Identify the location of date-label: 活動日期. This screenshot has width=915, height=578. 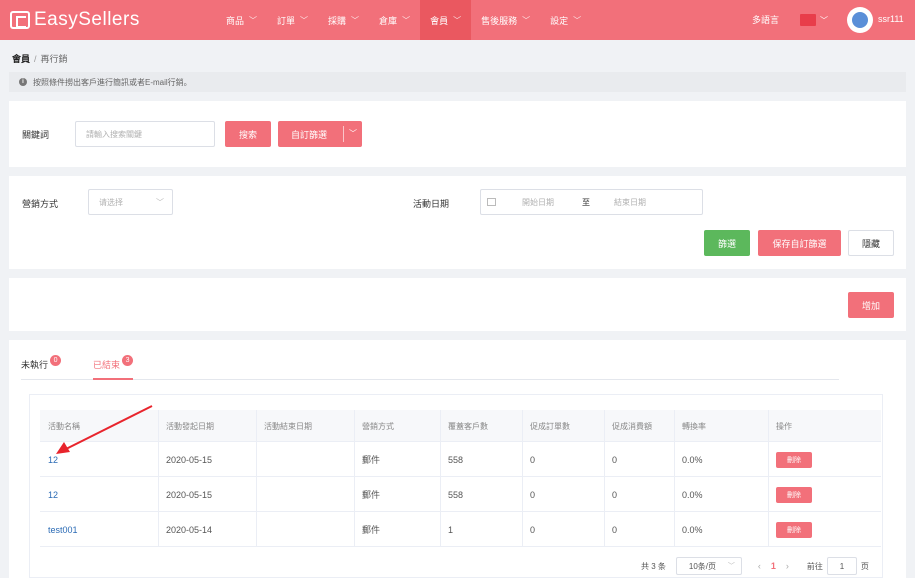
(431, 204).